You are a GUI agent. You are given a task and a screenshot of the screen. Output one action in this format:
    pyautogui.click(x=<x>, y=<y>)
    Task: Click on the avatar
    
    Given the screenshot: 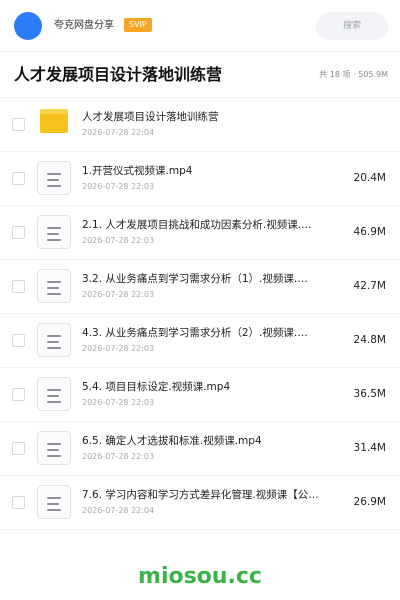 What is the action you would take?
    pyautogui.click(x=28, y=26)
    